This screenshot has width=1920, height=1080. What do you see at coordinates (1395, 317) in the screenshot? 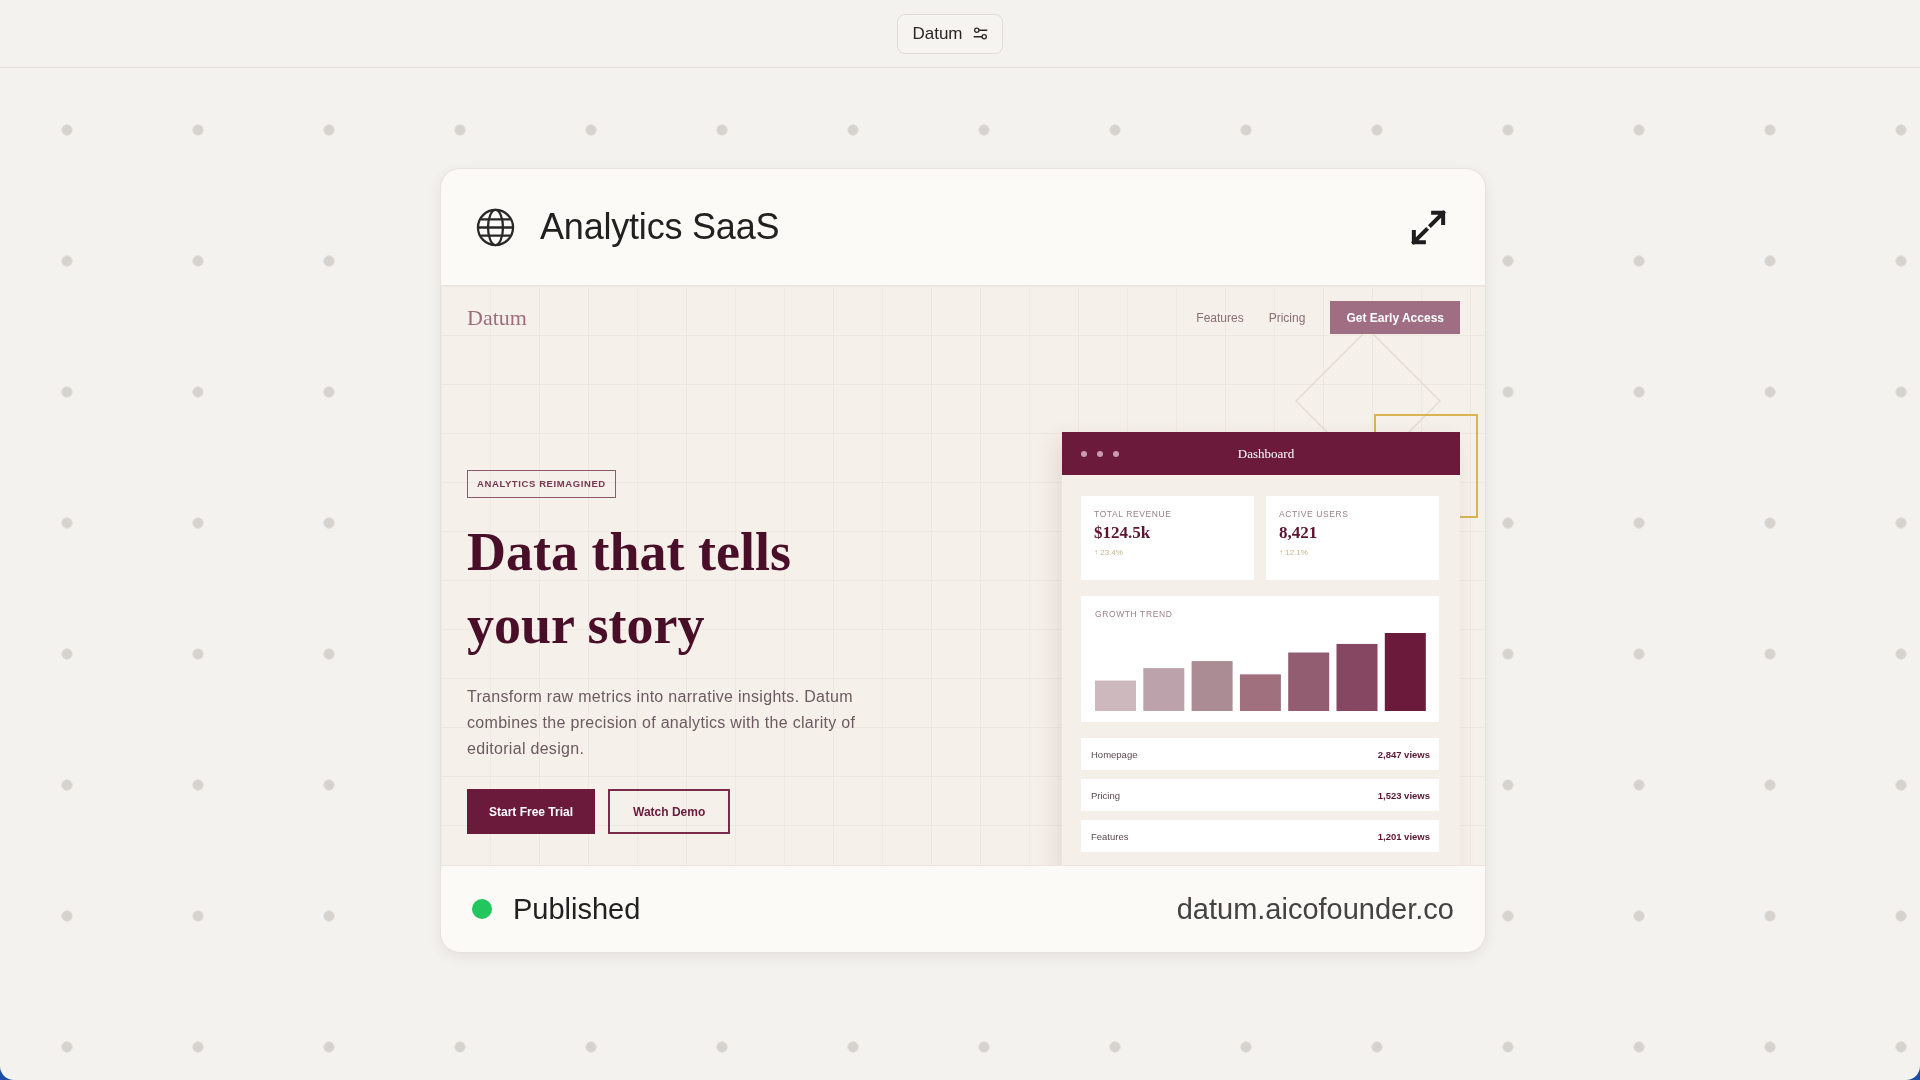
I see `early-access-button: Get Early Access` at bounding box center [1395, 317].